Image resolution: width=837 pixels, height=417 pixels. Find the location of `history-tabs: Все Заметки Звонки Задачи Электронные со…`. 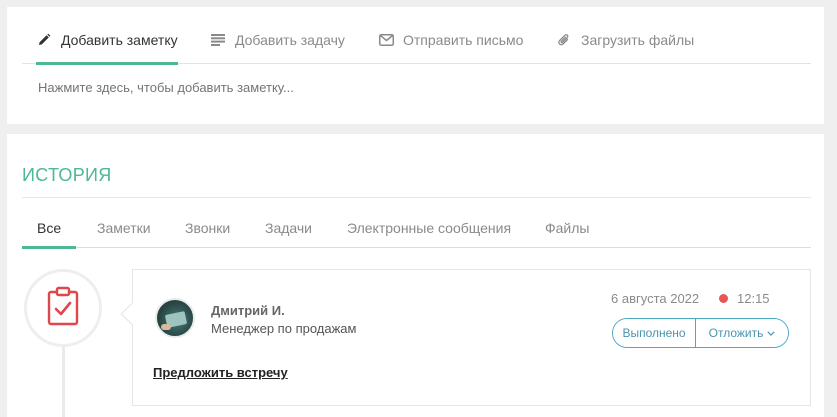

history-tabs: Все Заметки Звонки Задачи Электронные со… is located at coordinates (416, 231).